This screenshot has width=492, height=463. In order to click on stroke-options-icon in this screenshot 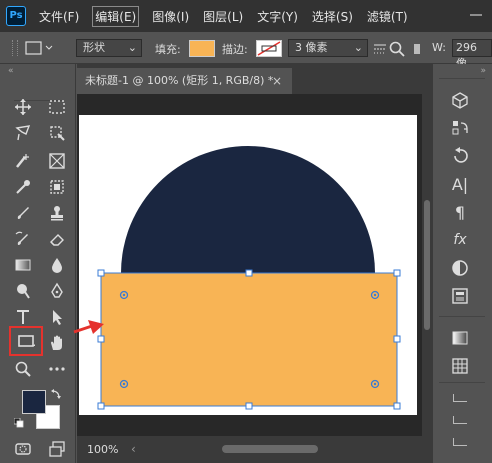, I will do `click(380, 49)`.